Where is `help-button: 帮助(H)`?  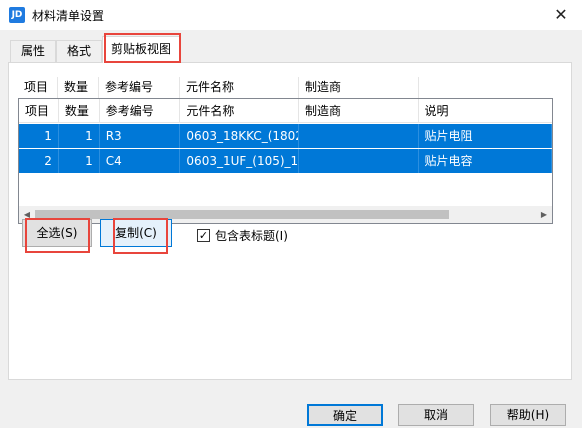 help-button: 帮助(H) is located at coordinates (528, 415).